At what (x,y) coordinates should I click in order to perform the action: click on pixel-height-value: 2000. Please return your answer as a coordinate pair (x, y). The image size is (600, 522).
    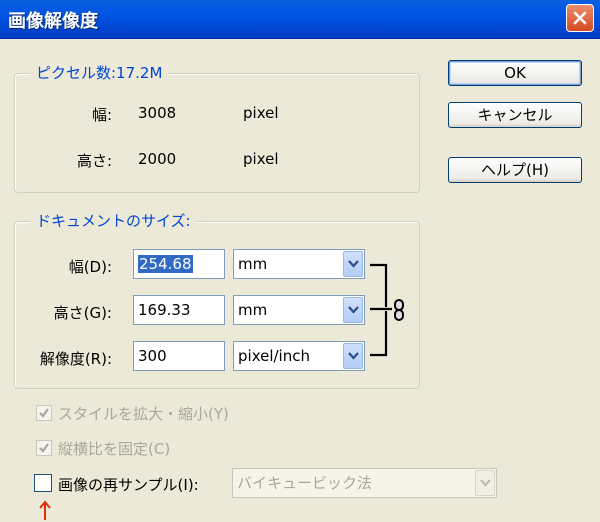
    Looking at the image, I should click on (157, 159).